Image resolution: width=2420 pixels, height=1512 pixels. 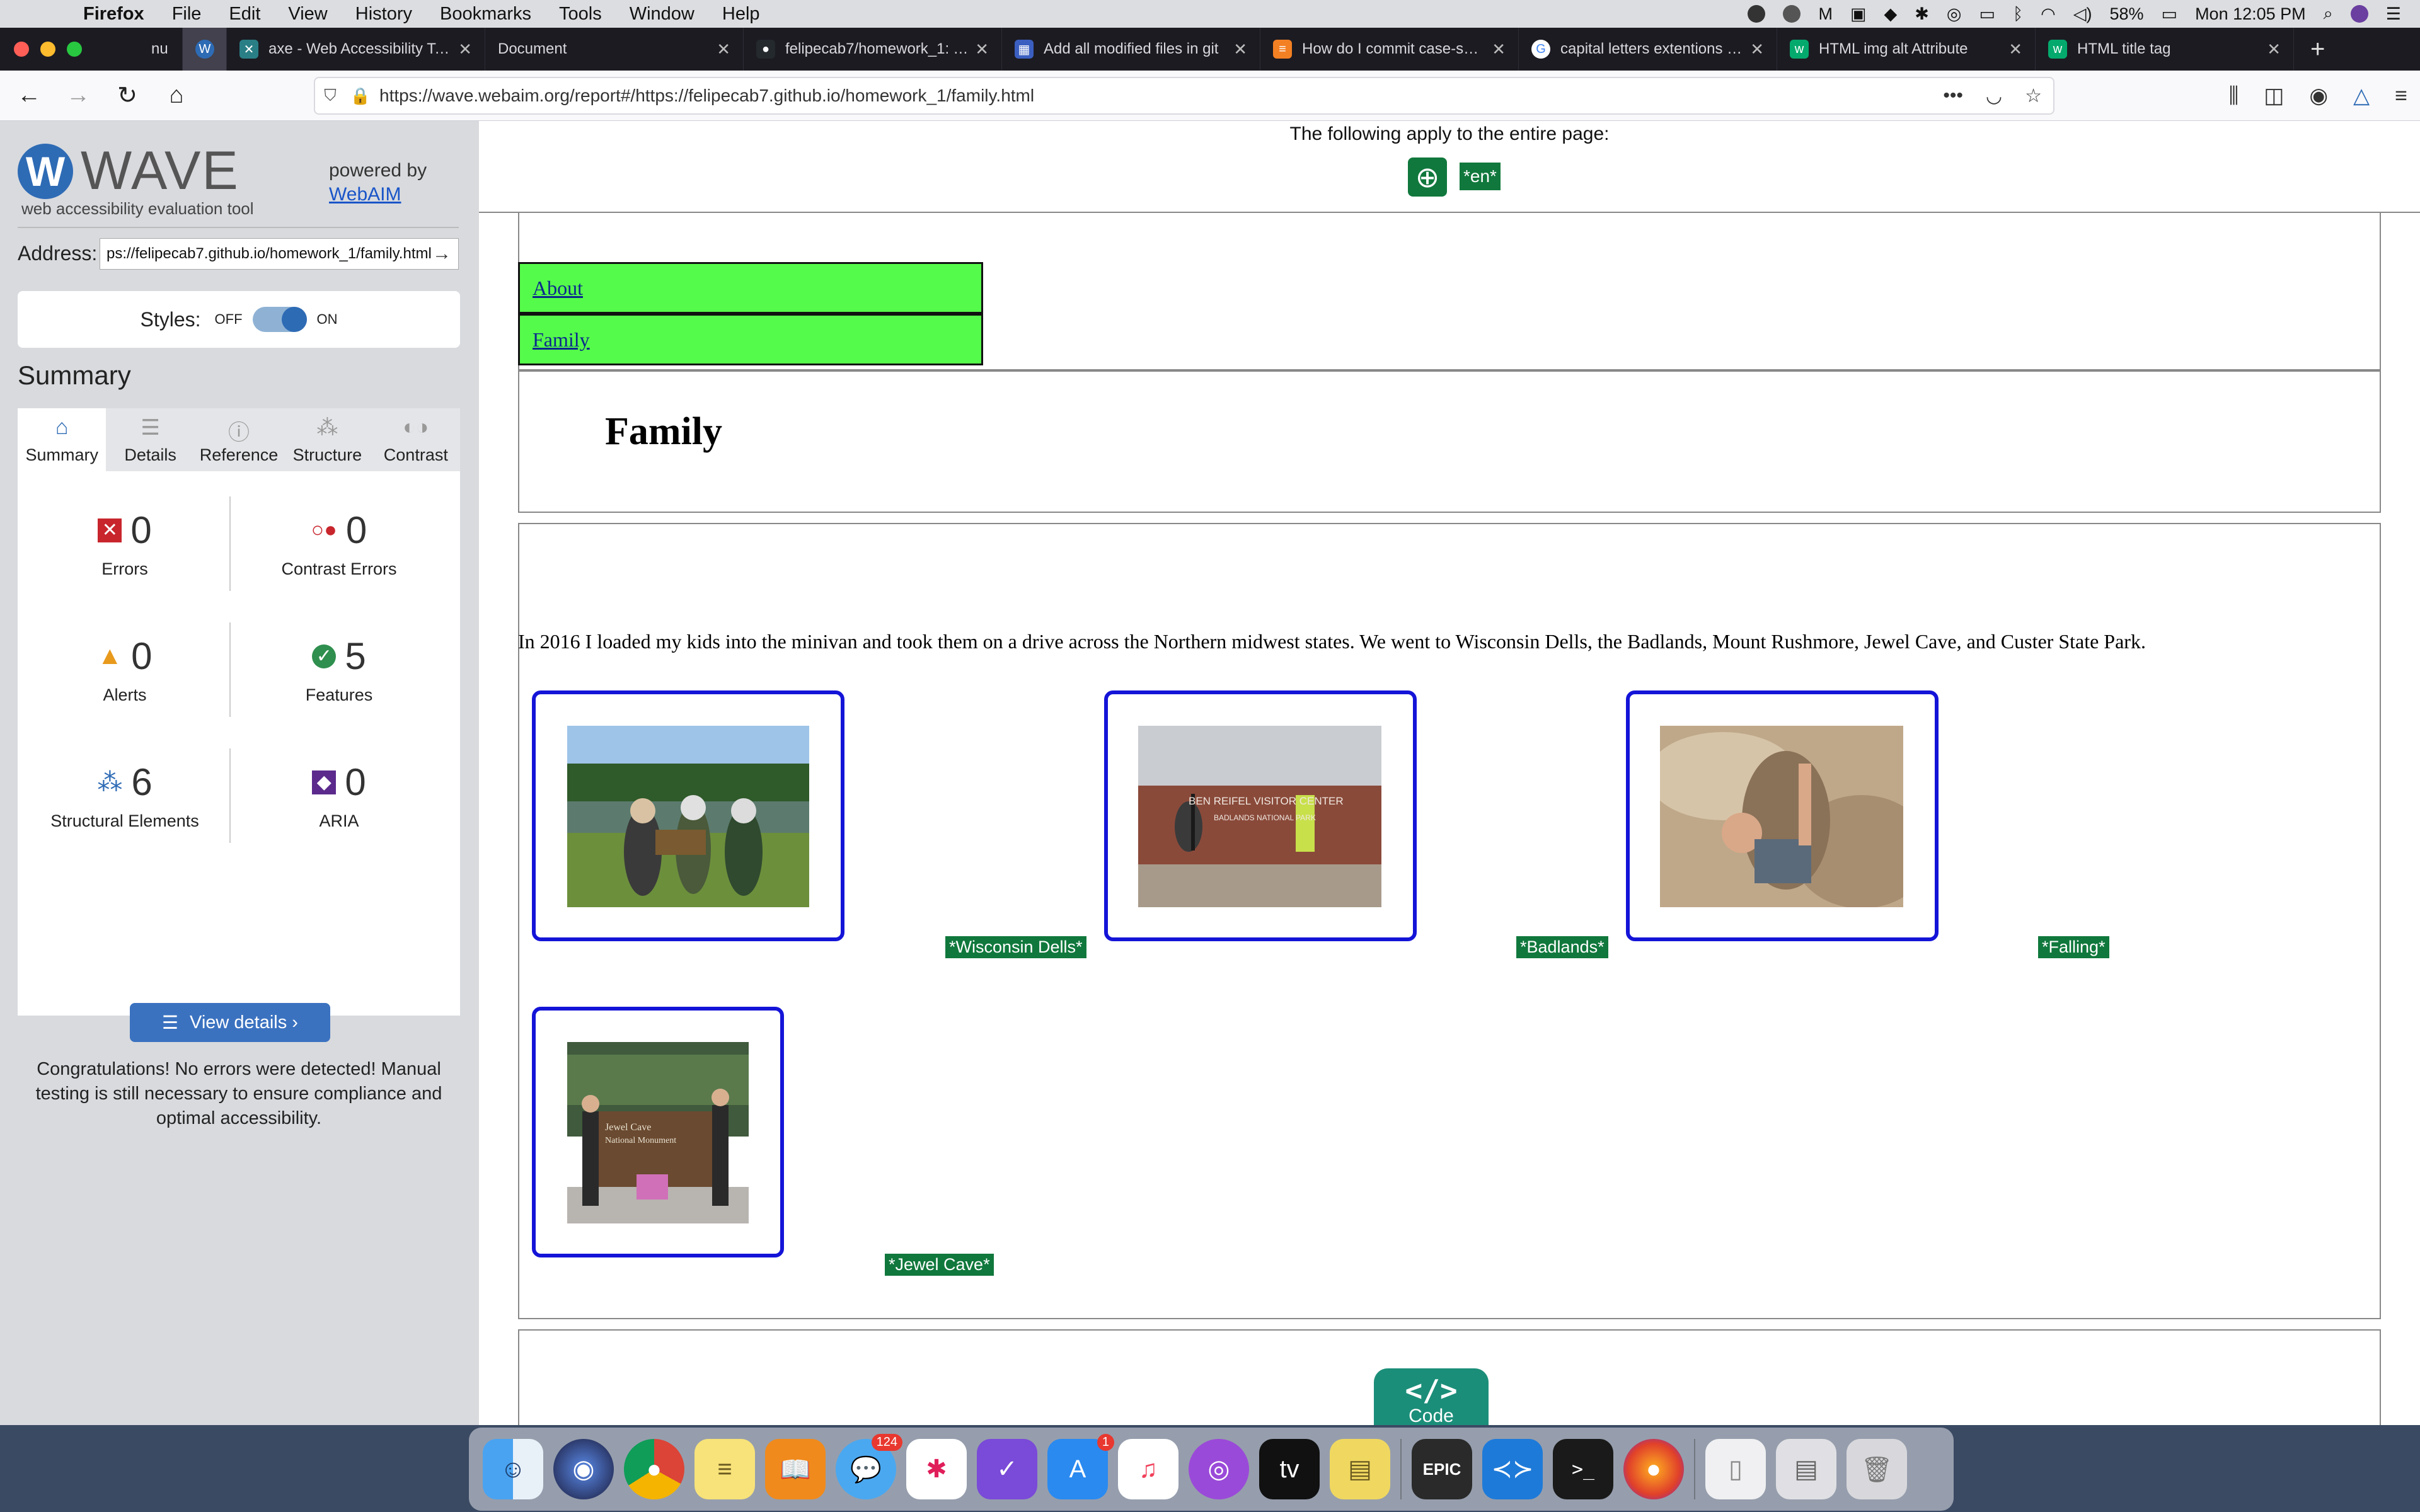 I want to click on downloads-stack-icon: ▤, so click(x=1806, y=1469).